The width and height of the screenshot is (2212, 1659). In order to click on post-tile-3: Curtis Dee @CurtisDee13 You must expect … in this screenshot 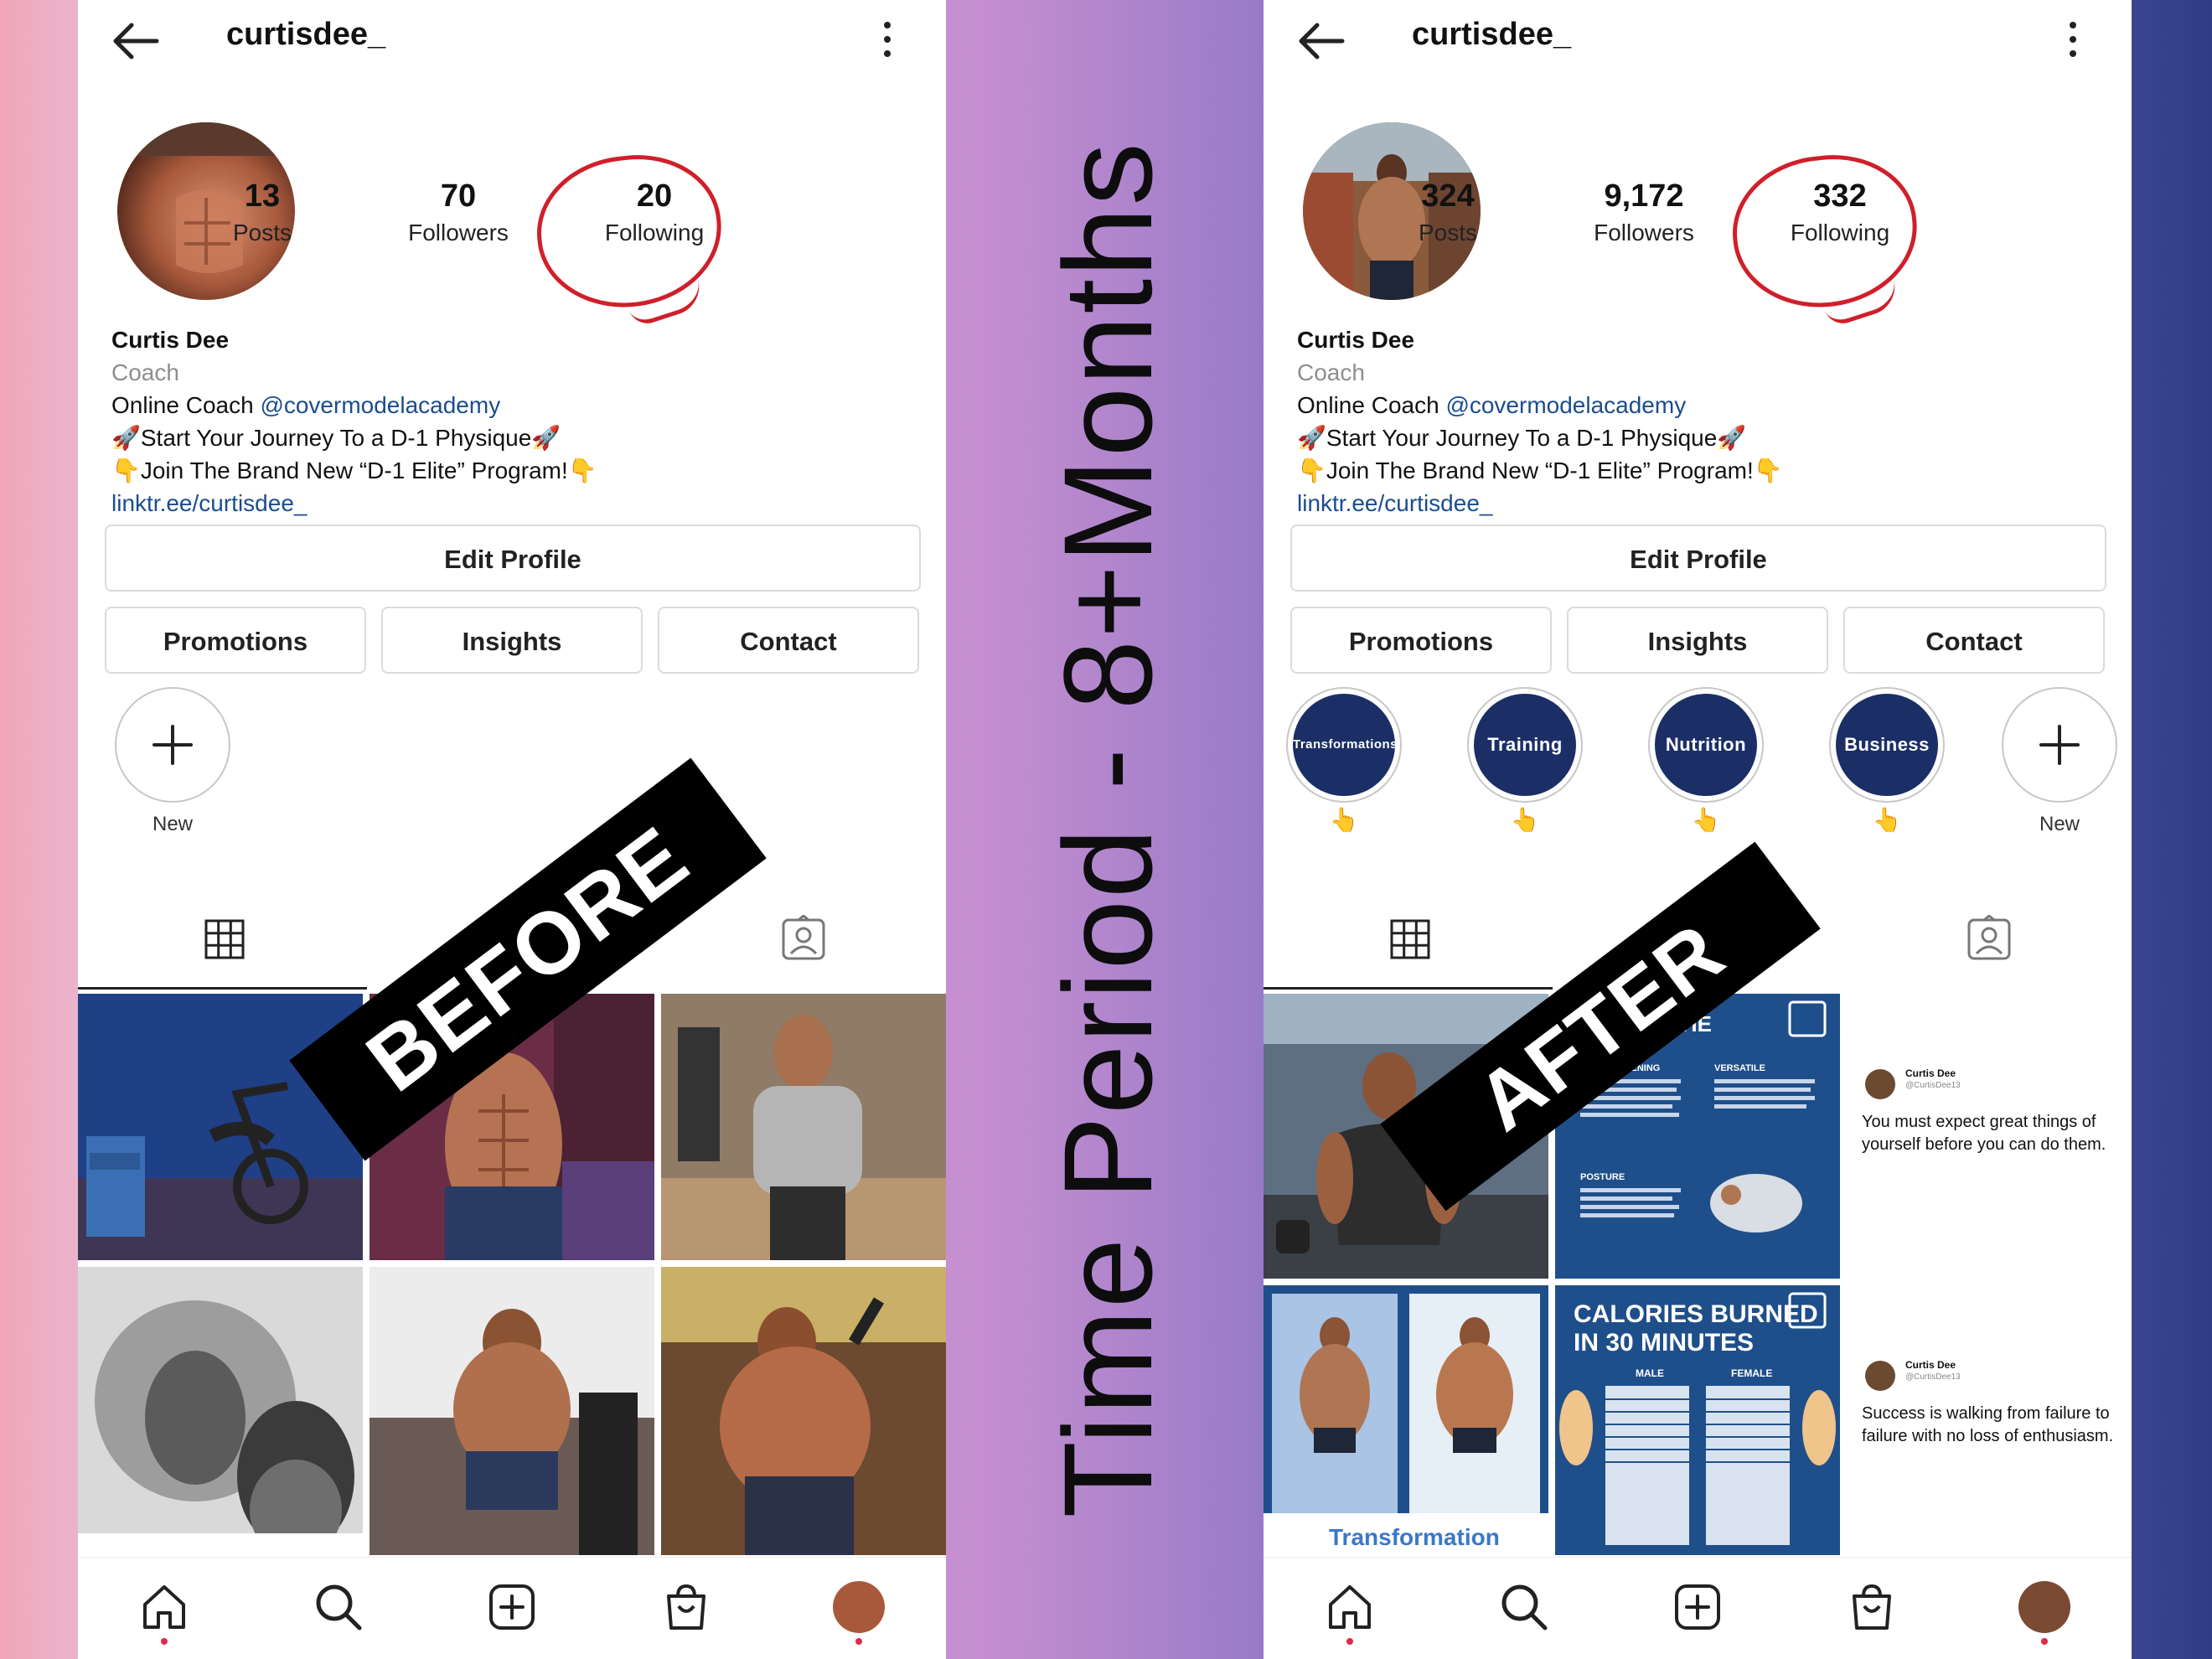, I will do `click(1989, 1136)`.